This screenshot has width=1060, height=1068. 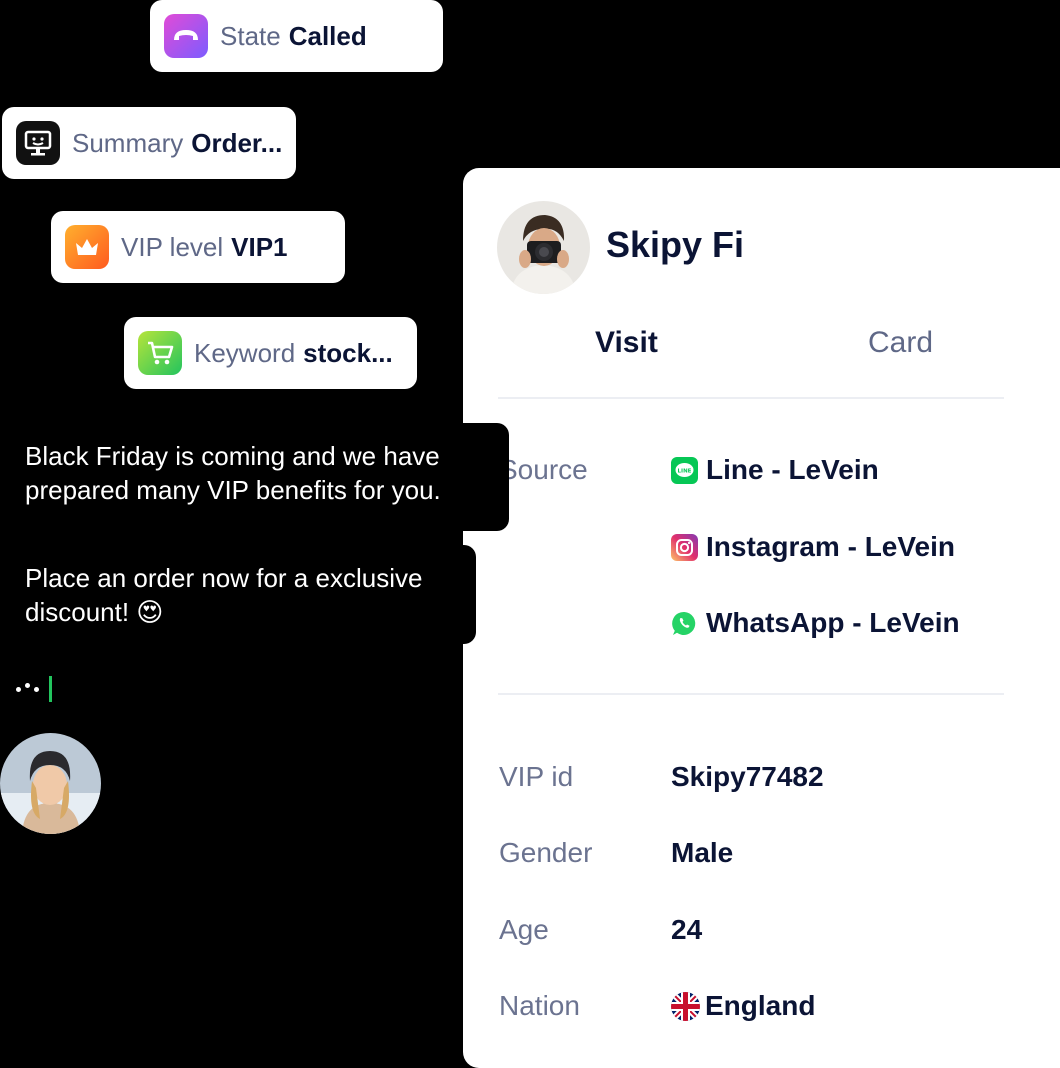 What do you see at coordinates (186, 36) in the screenshot?
I see `phone-hangup-icon` at bounding box center [186, 36].